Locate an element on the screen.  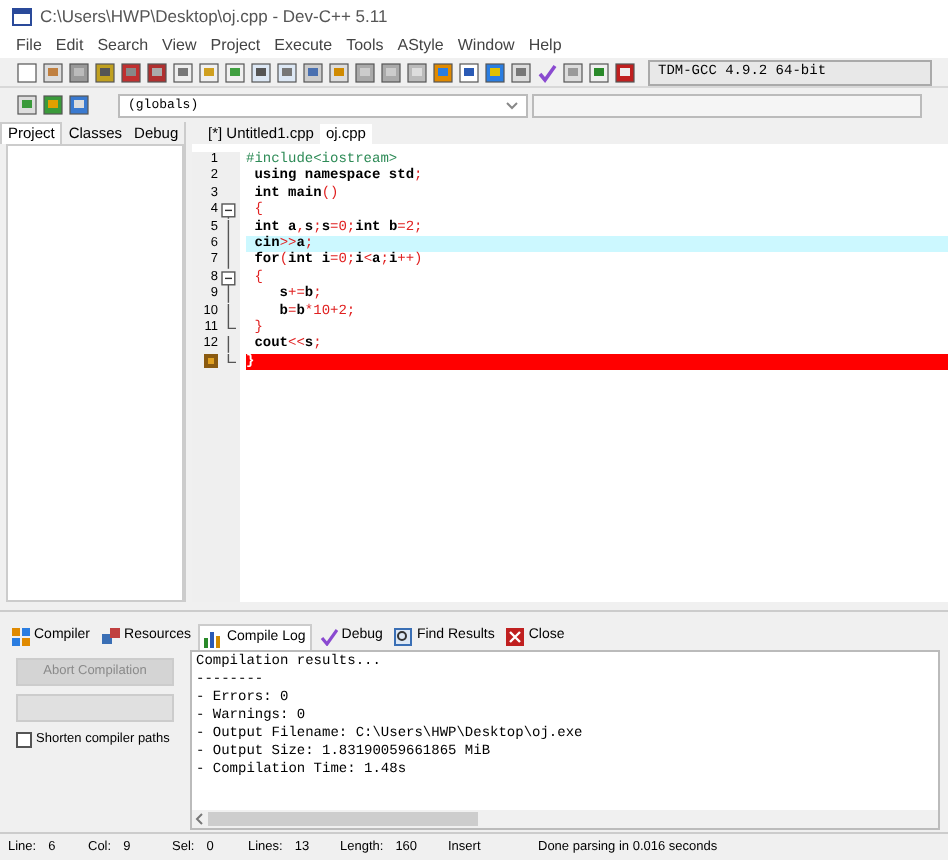
bar-chart-icon is located at coordinates (213, 638).